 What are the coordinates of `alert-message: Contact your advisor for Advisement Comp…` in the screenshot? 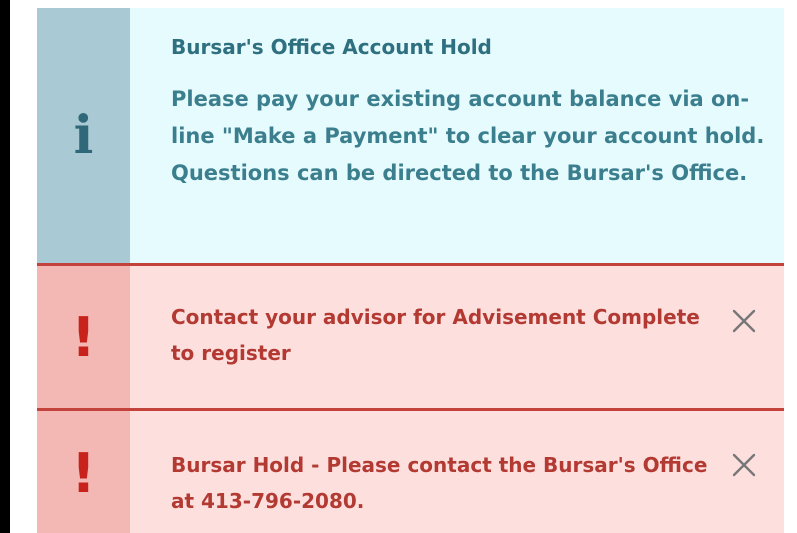 It's located at (435, 335).